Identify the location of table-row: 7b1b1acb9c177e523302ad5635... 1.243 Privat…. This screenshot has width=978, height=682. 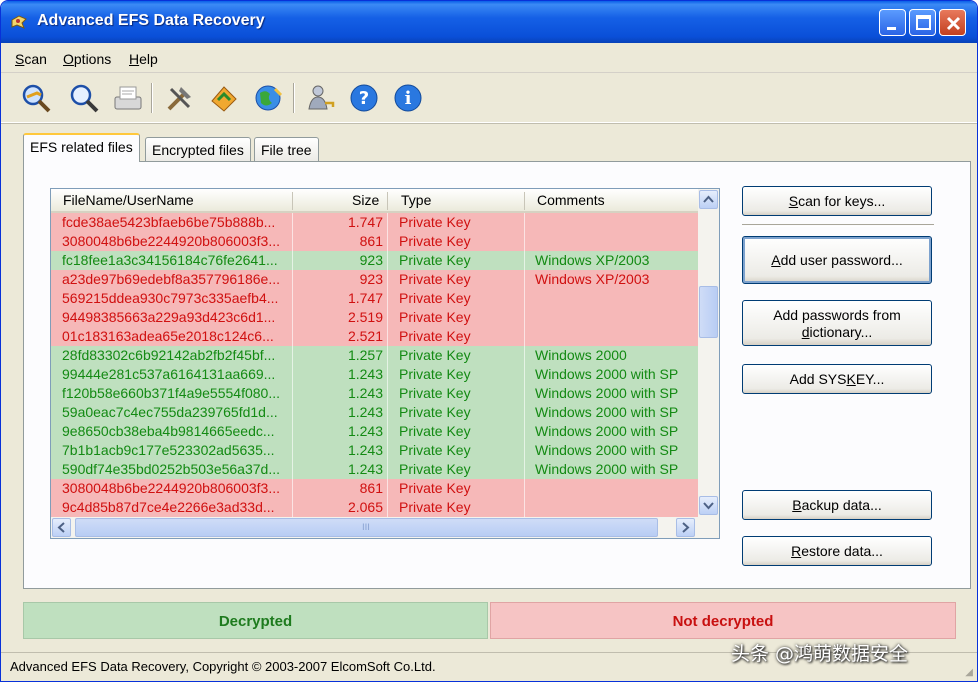
(374, 450).